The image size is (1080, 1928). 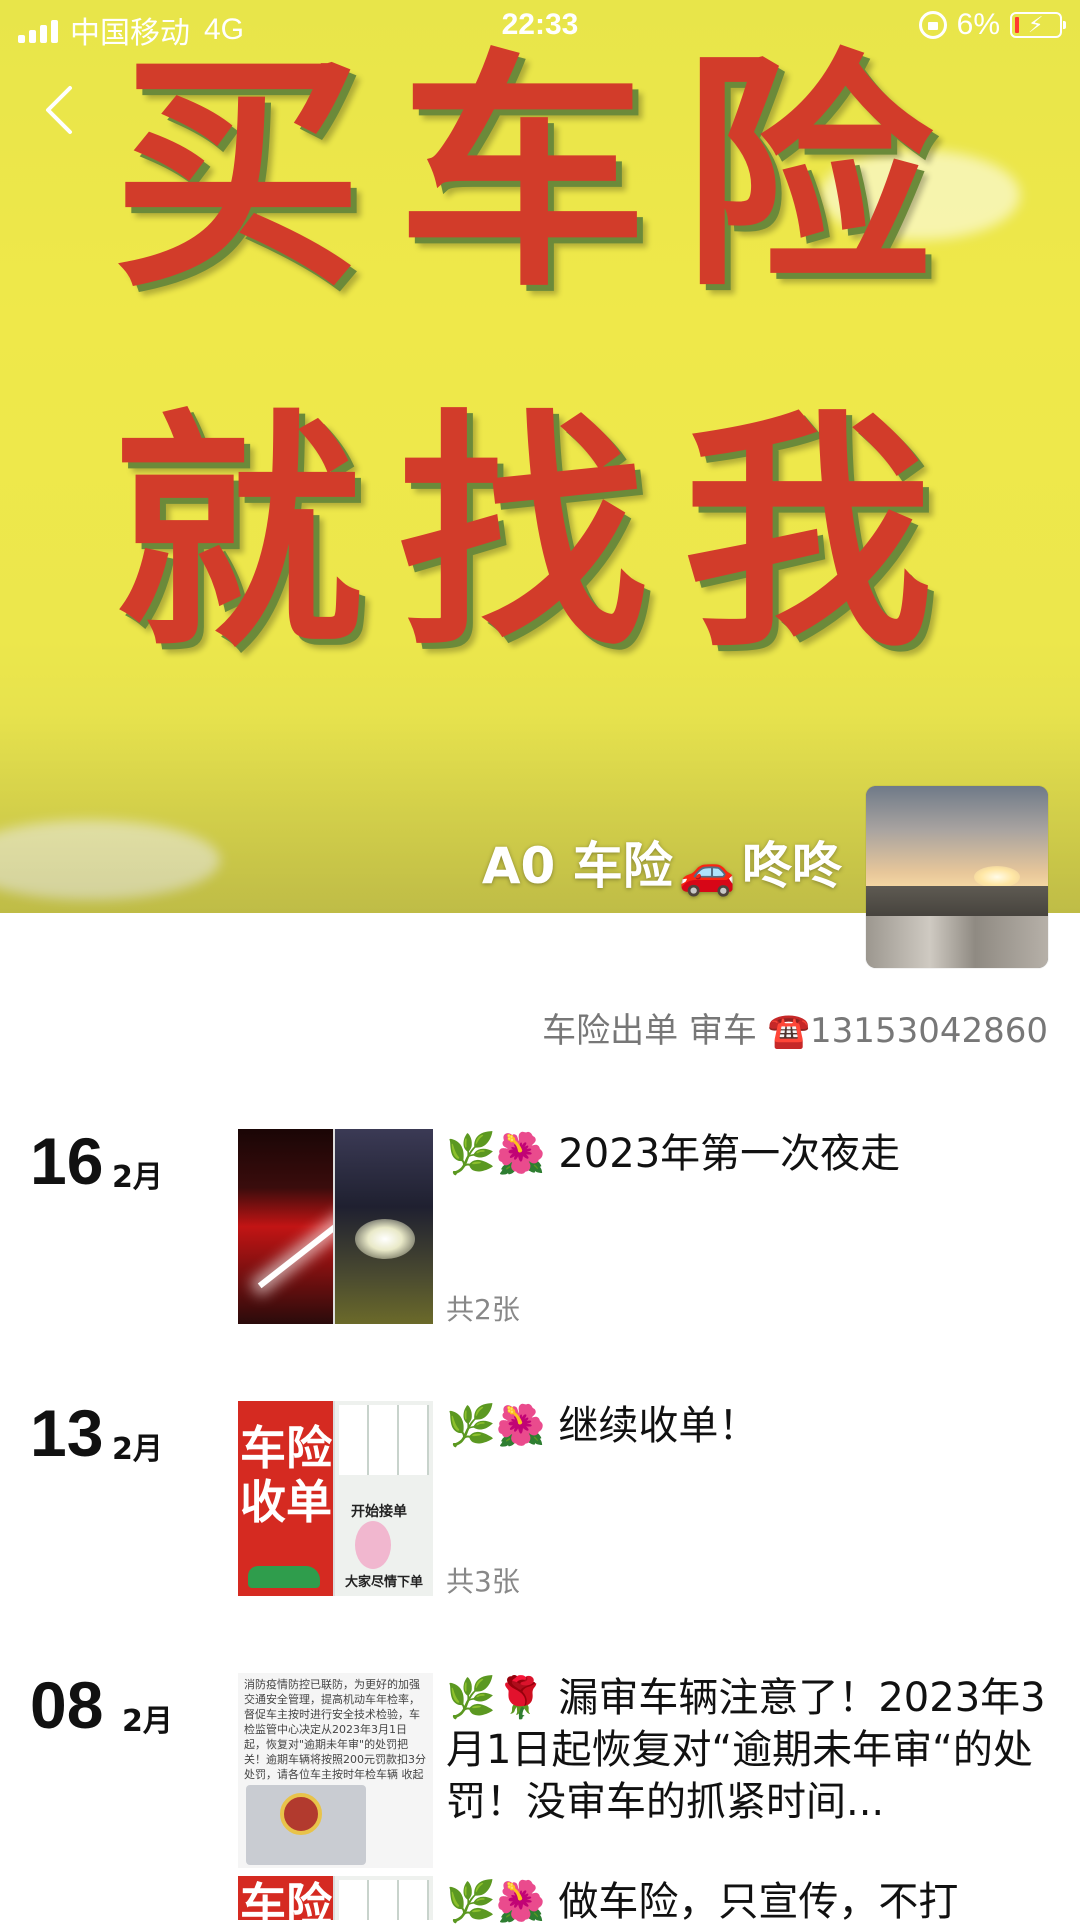 What do you see at coordinates (384, 1498) in the screenshot?
I see `thumbnail-image: 开始接单 大家尽情下单` at bounding box center [384, 1498].